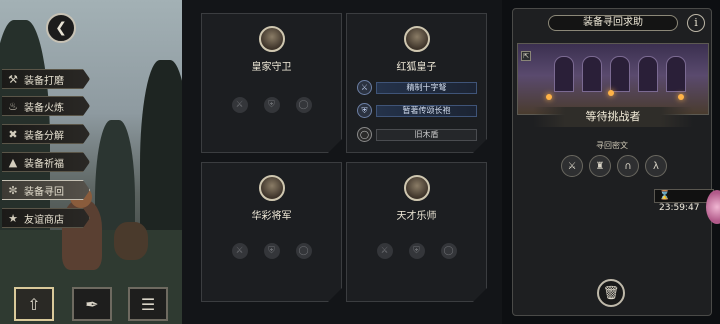  Describe the element at coordinates (656, 166) in the screenshot. I see `rune-figure-icon: λ` at that location.